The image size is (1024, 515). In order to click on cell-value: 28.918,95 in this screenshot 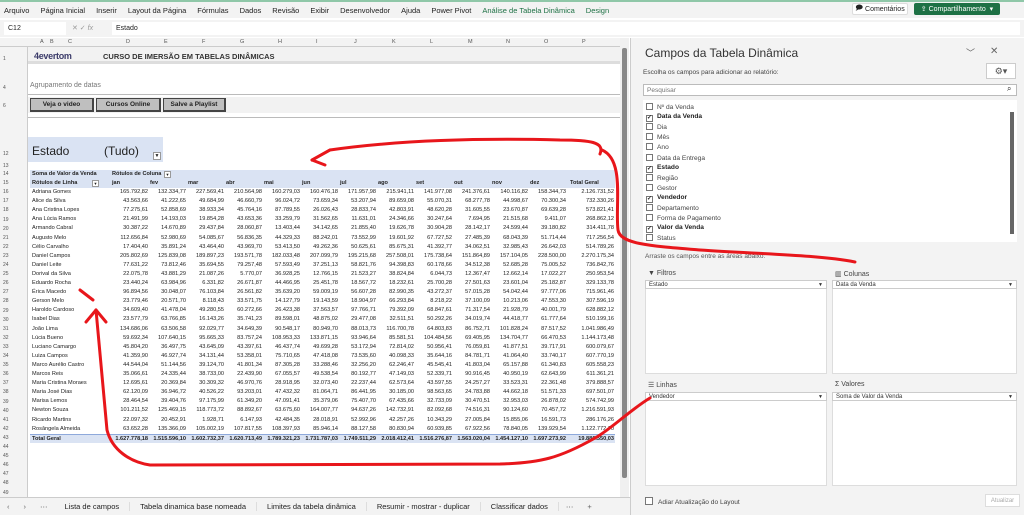, I will do `click(281, 383)`.